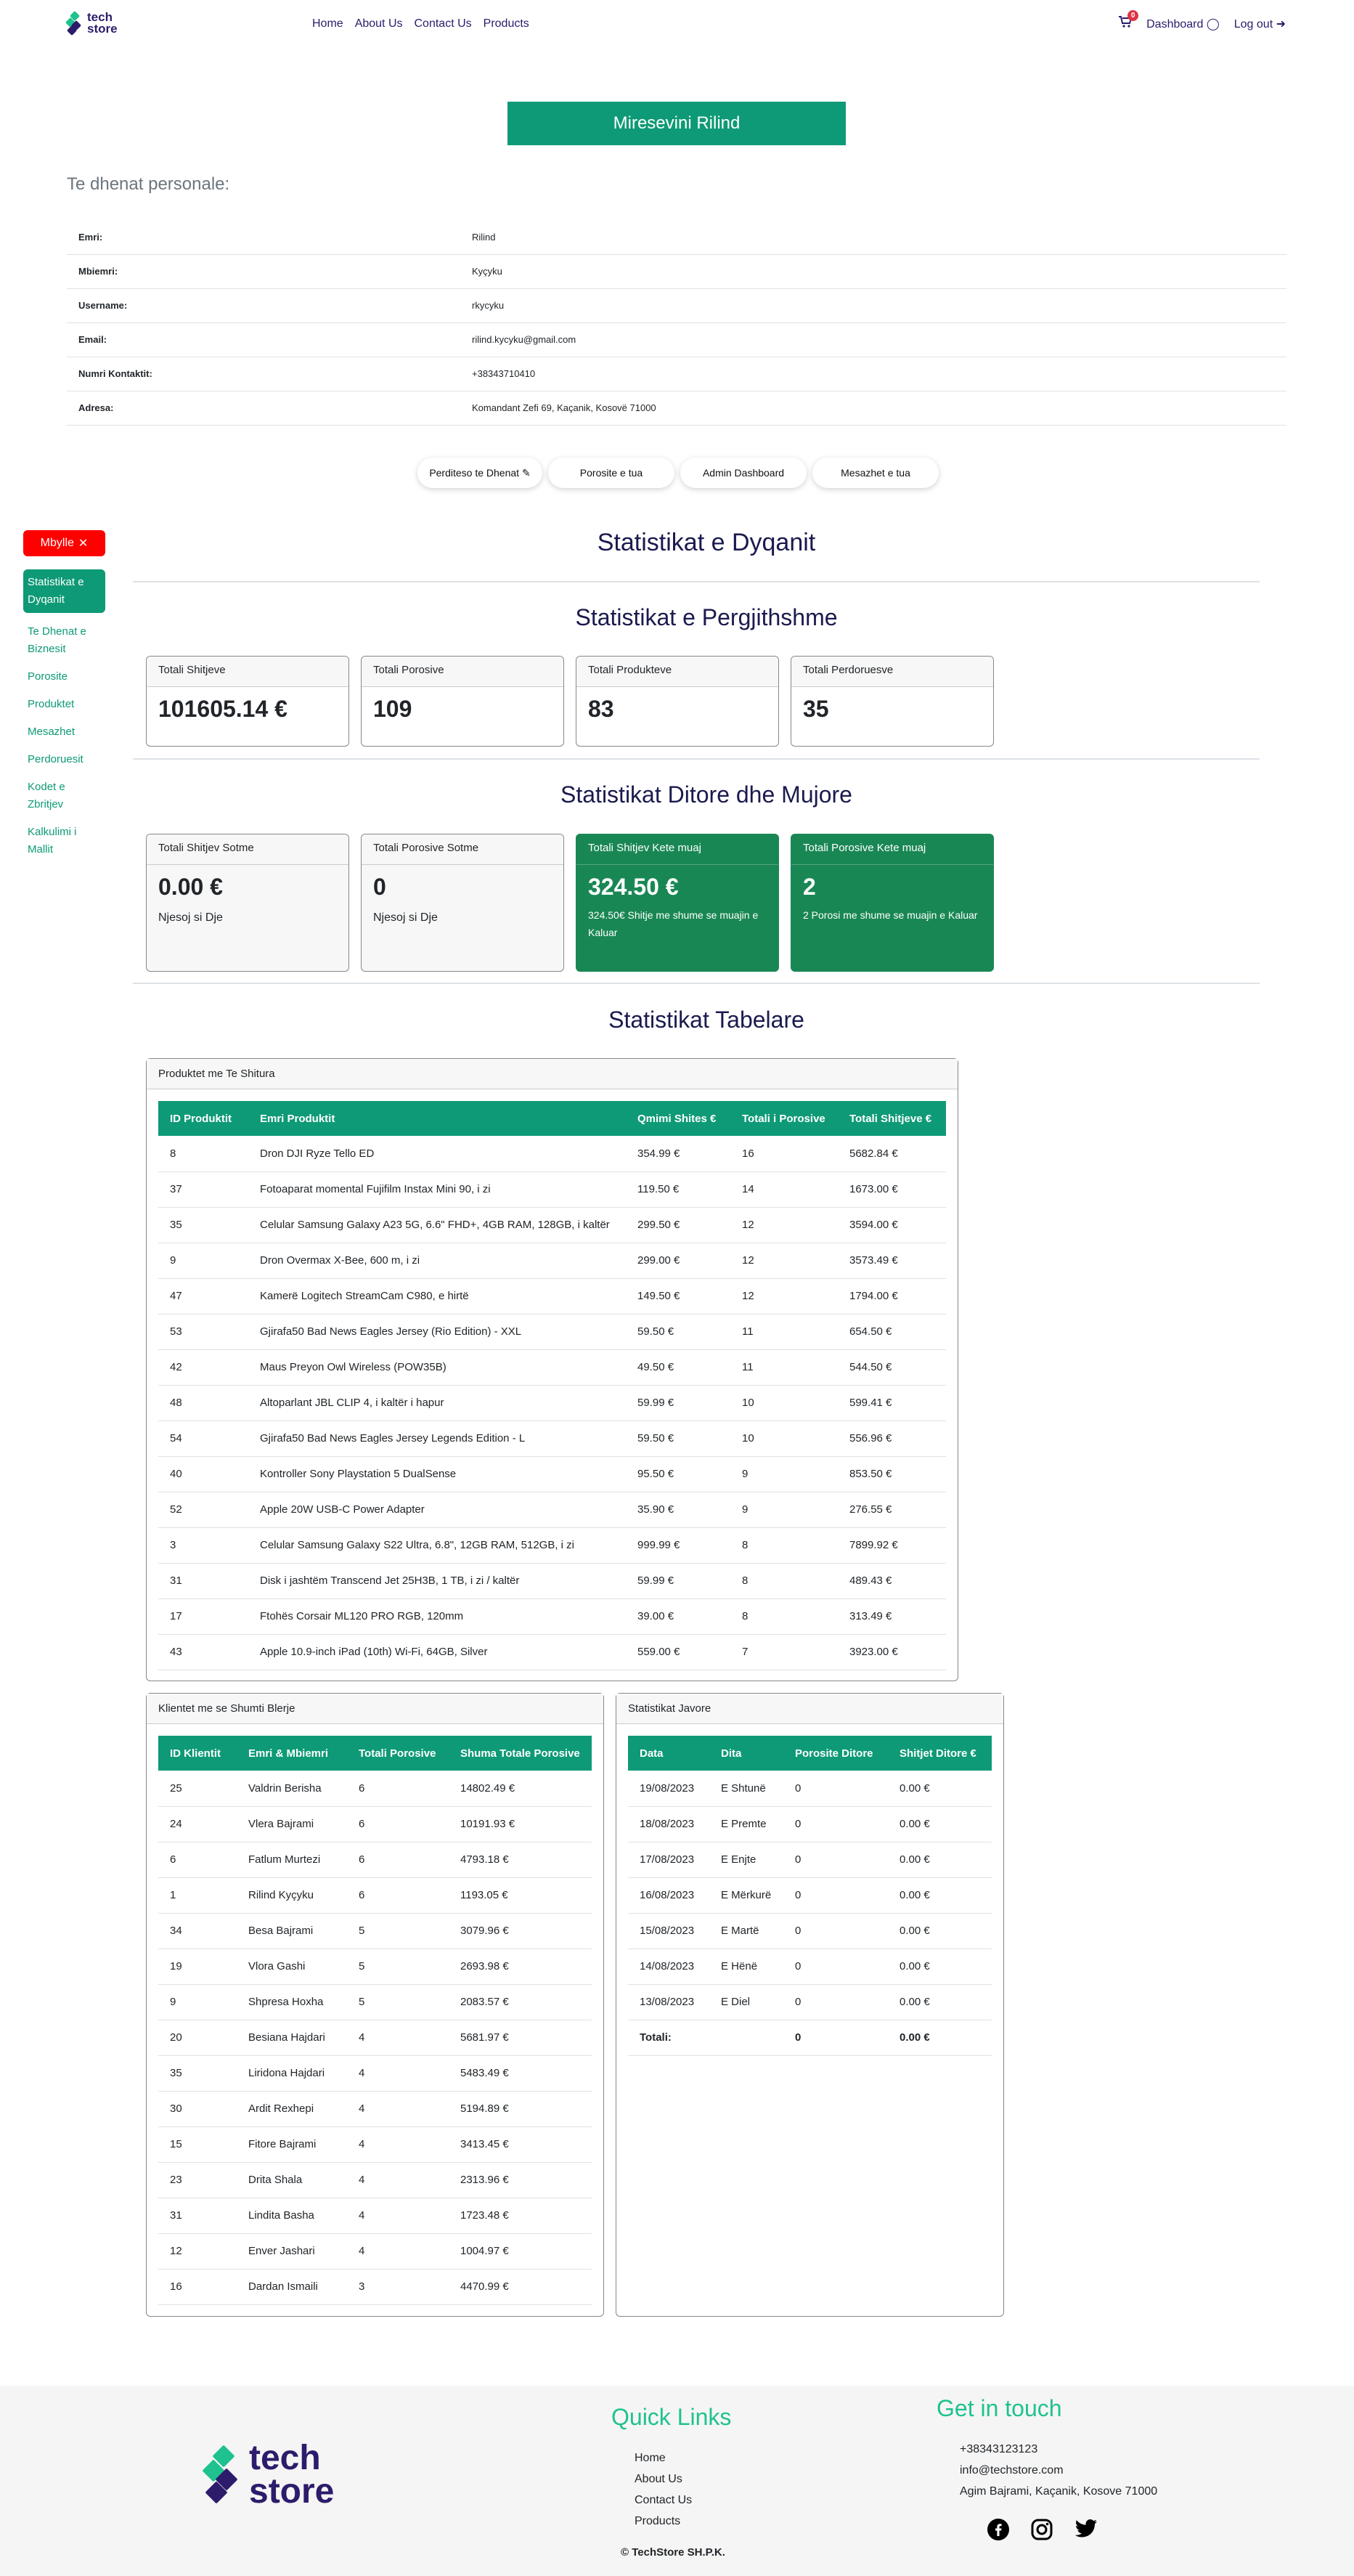 The image size is (1354, 2576). Describe the element at coordinates (836, 1754) in the screenshot. I see `column-header: Porosite Ditore` at that location.